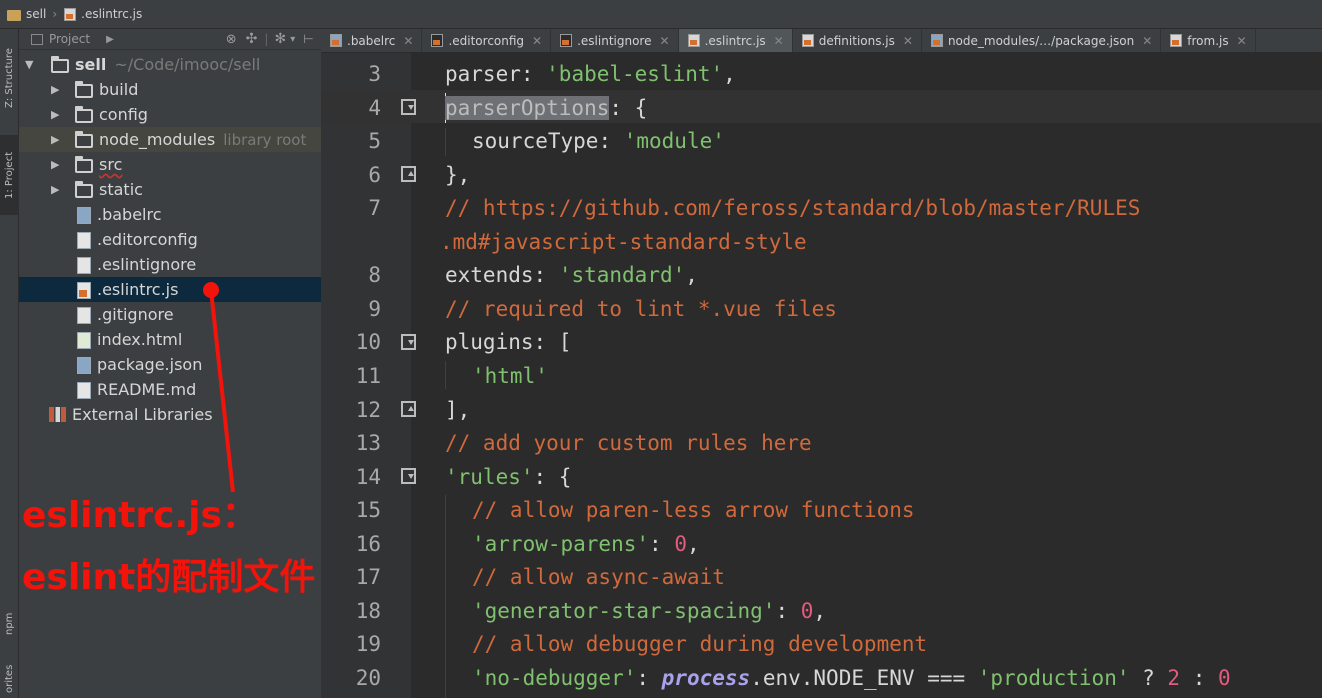 The height and width of the screenshot is (698, 1322). I want to click on annotation-line-1: eslintrc.js：, so click(140, 515).